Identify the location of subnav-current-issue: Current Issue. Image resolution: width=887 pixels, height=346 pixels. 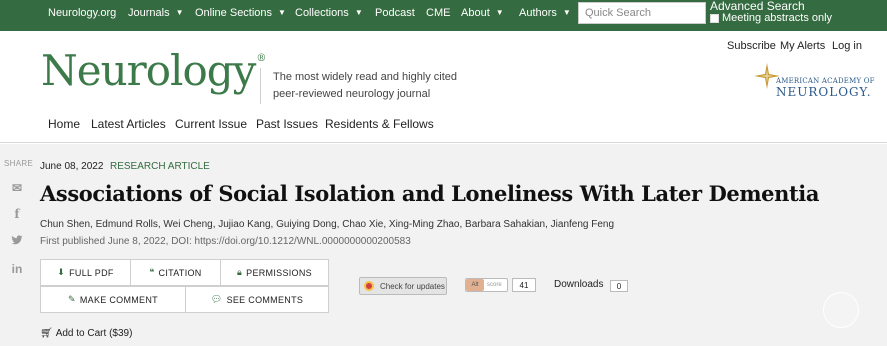
(211, 124).